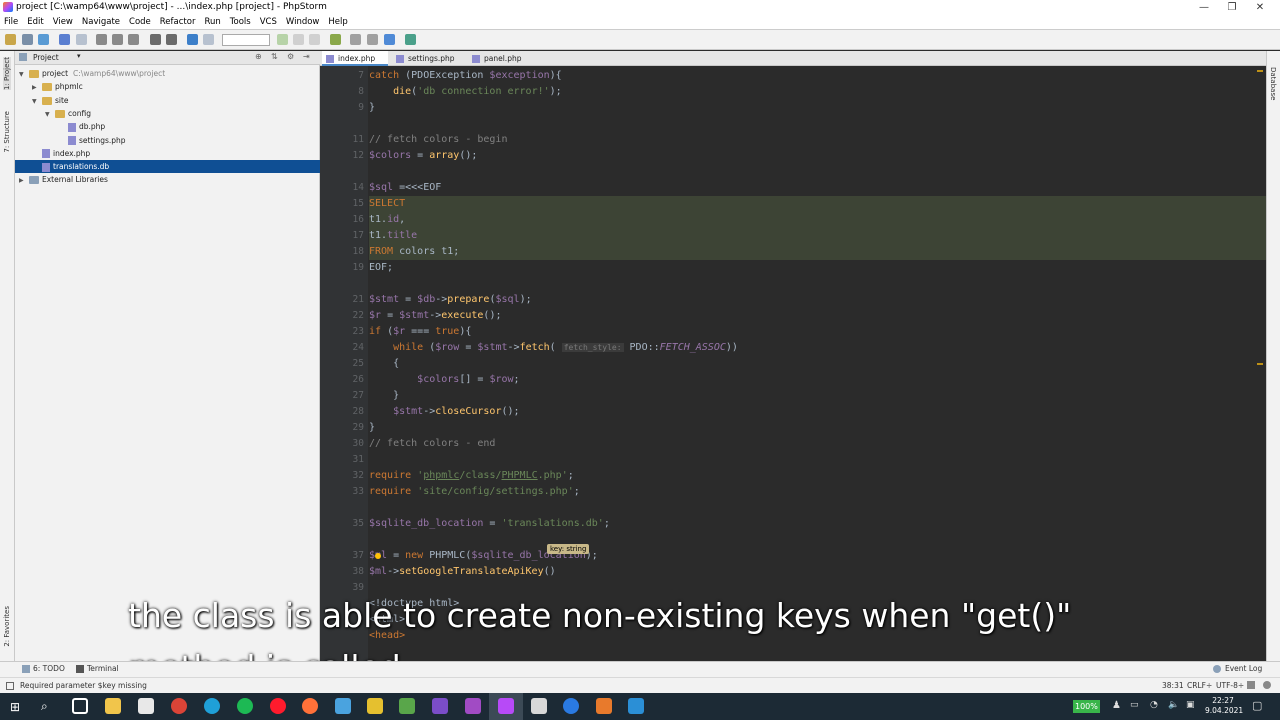 The width and height of the screenshot is (1280, 720). Describe the element at coordinates (192, 39) in the screenshot. I see `back-icon` at that location.